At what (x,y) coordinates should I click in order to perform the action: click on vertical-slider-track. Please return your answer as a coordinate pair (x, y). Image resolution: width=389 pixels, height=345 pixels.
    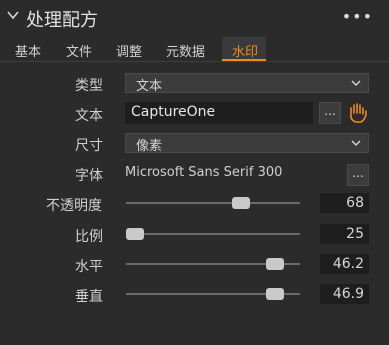
    Looking at the image, I should click on (213, 294).